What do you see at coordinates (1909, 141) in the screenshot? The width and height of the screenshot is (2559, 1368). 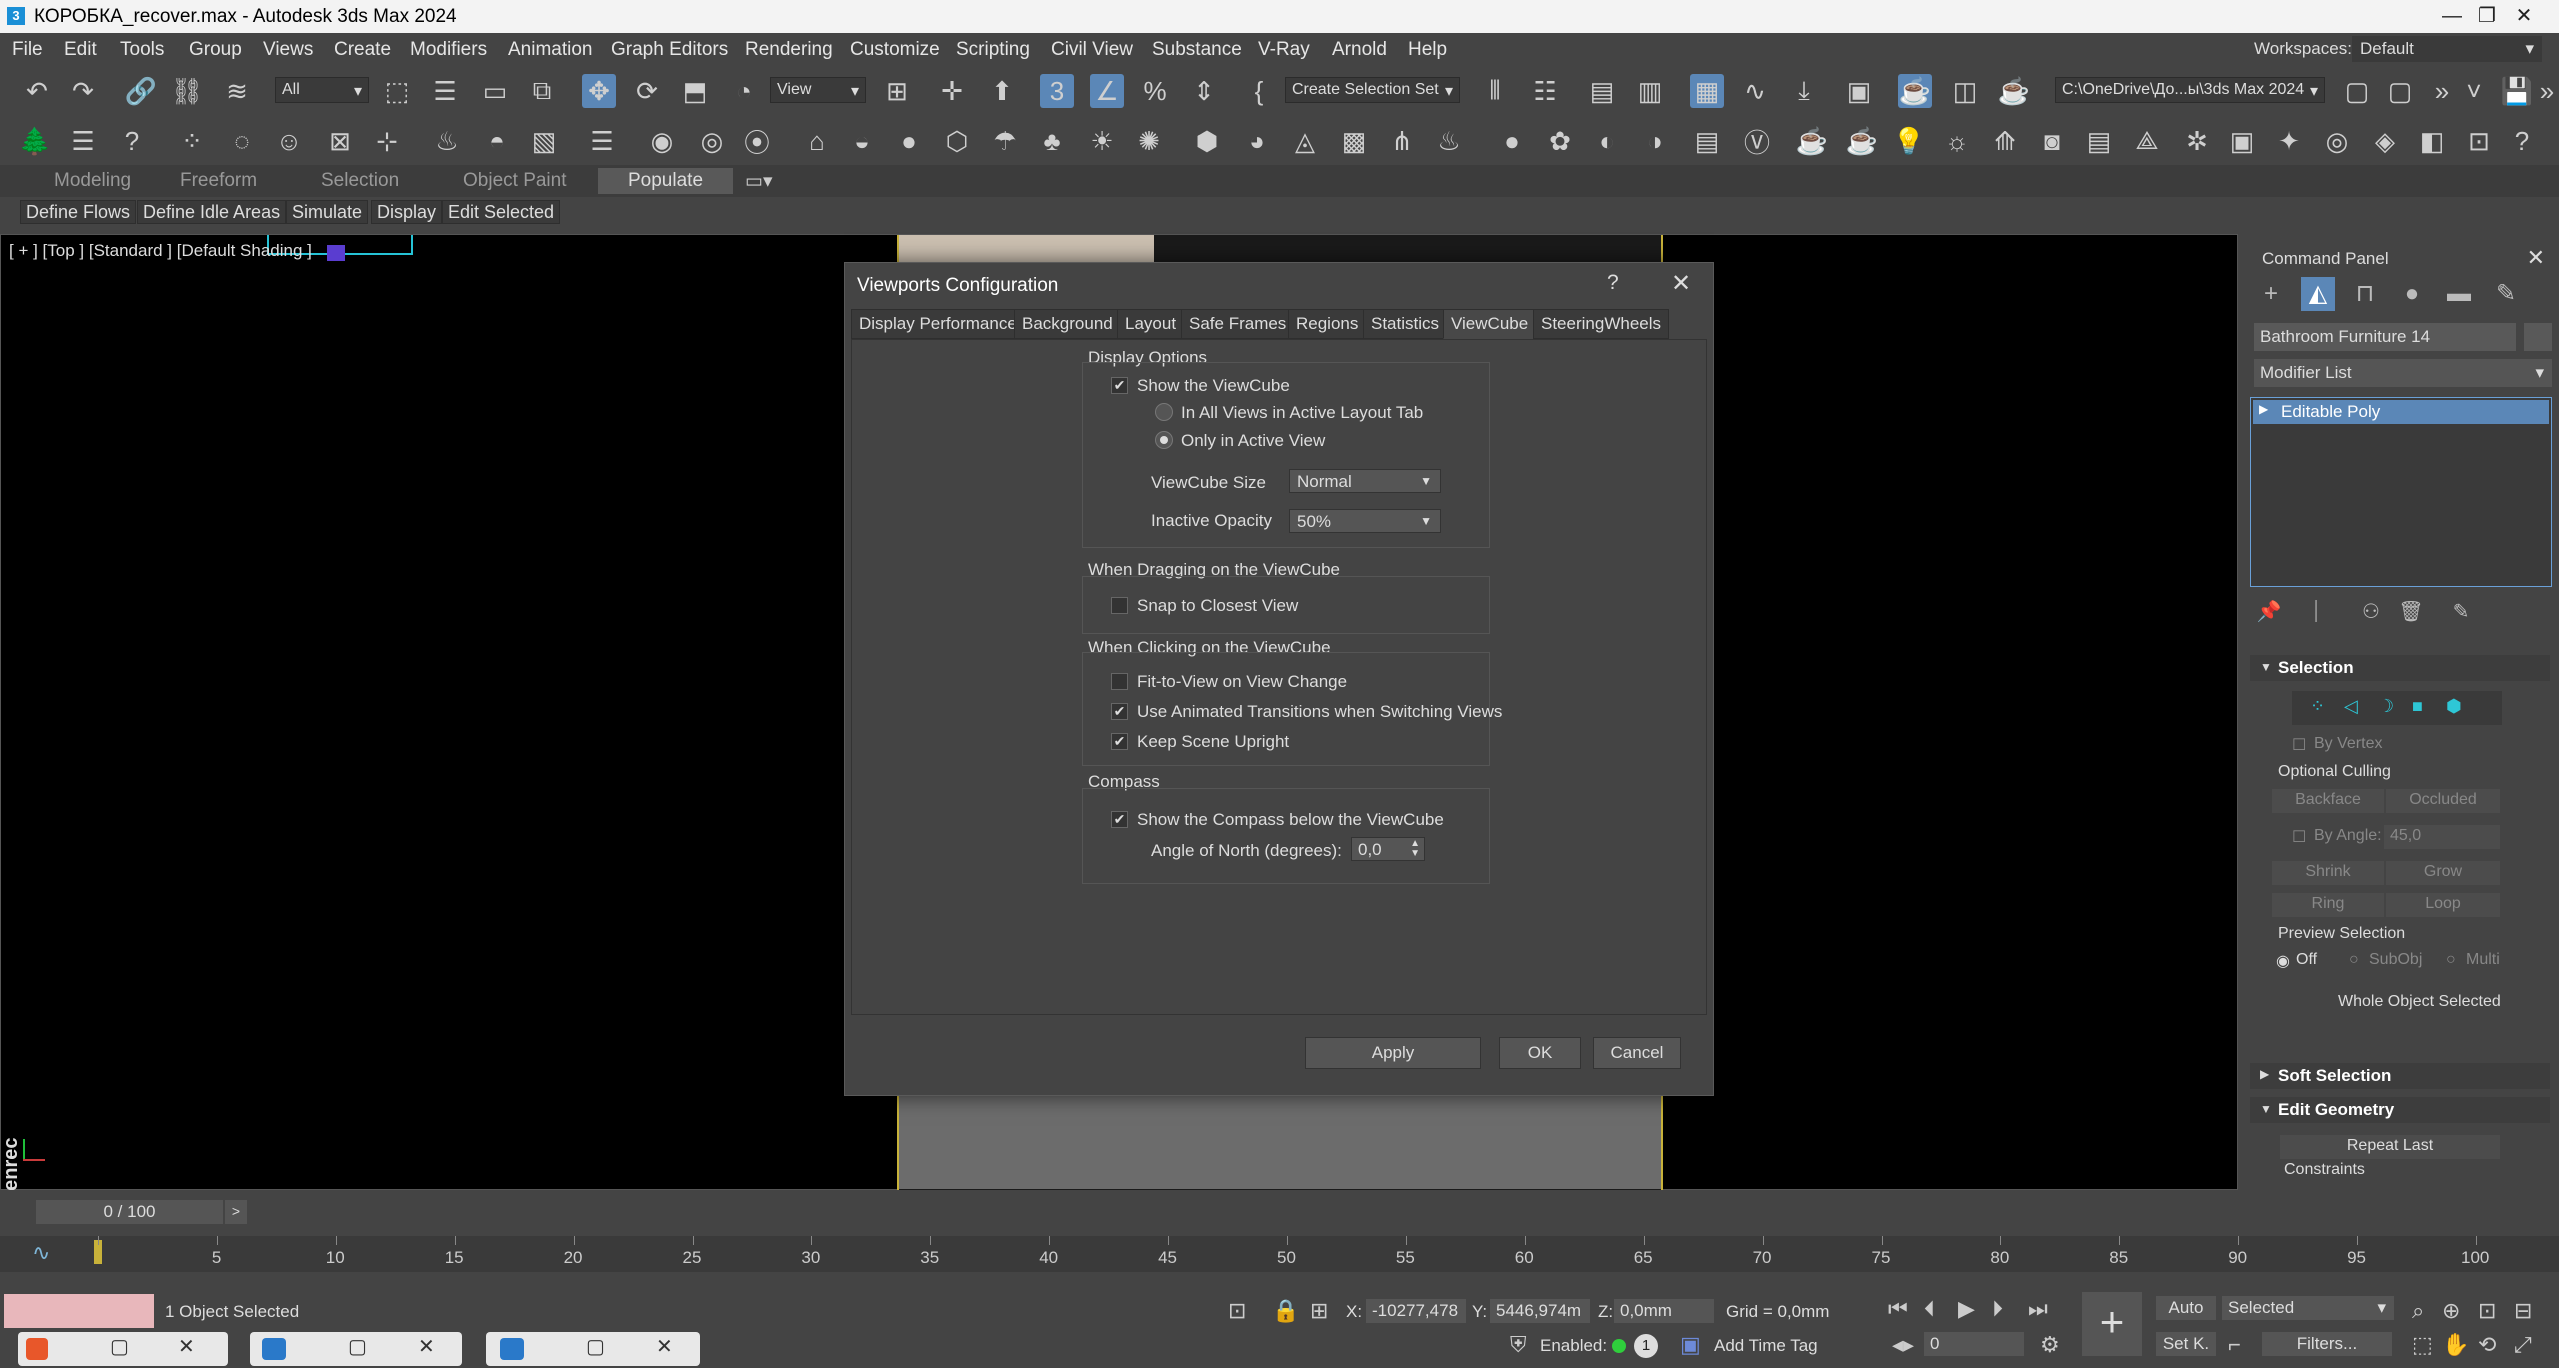 I see `bulb-icon: 💡` at bounding box center [1909, 141].